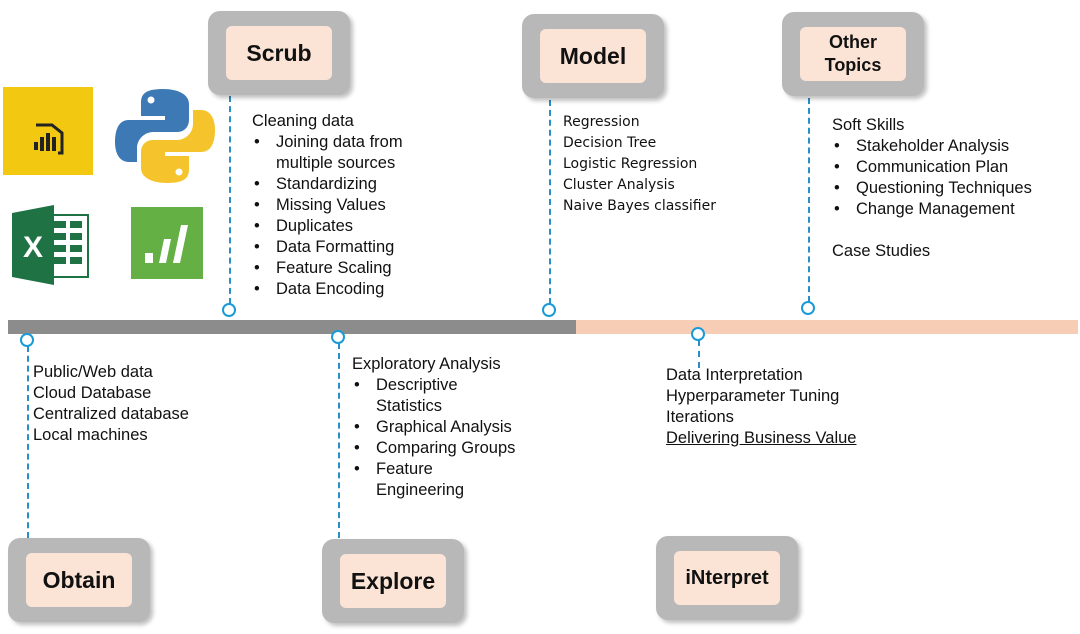 This screenshot has width=1080, height=634. I want to click on list-item: Joining data from multiple sources, so click(340, 153).